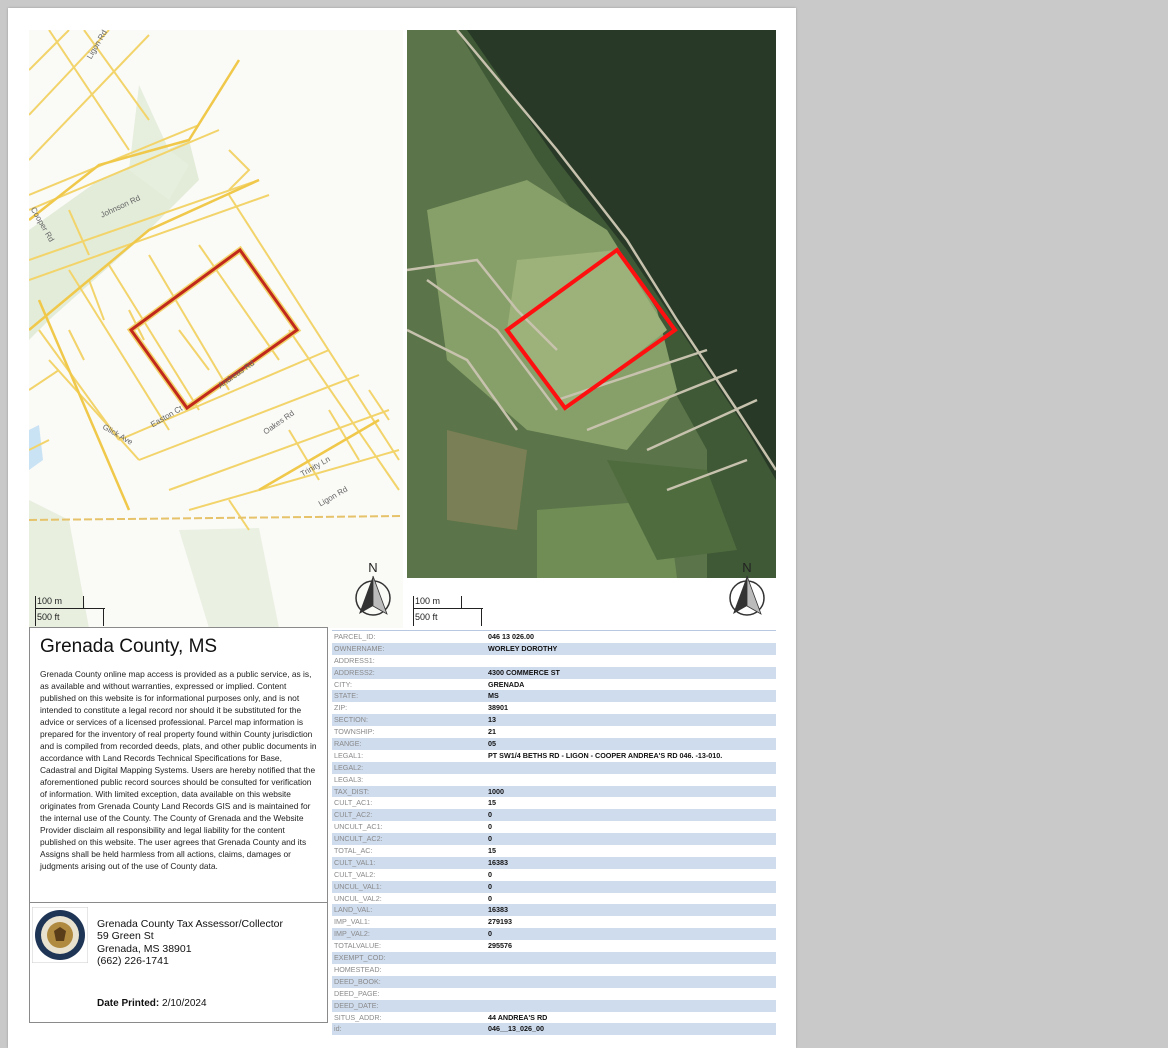 Image resolution: width=1168 pixels, height=1048 pixels. Describe the element at coordinates (358, 1017) in the screenshot. I see `attribute-name: SITUS_ADDR:` at that location.